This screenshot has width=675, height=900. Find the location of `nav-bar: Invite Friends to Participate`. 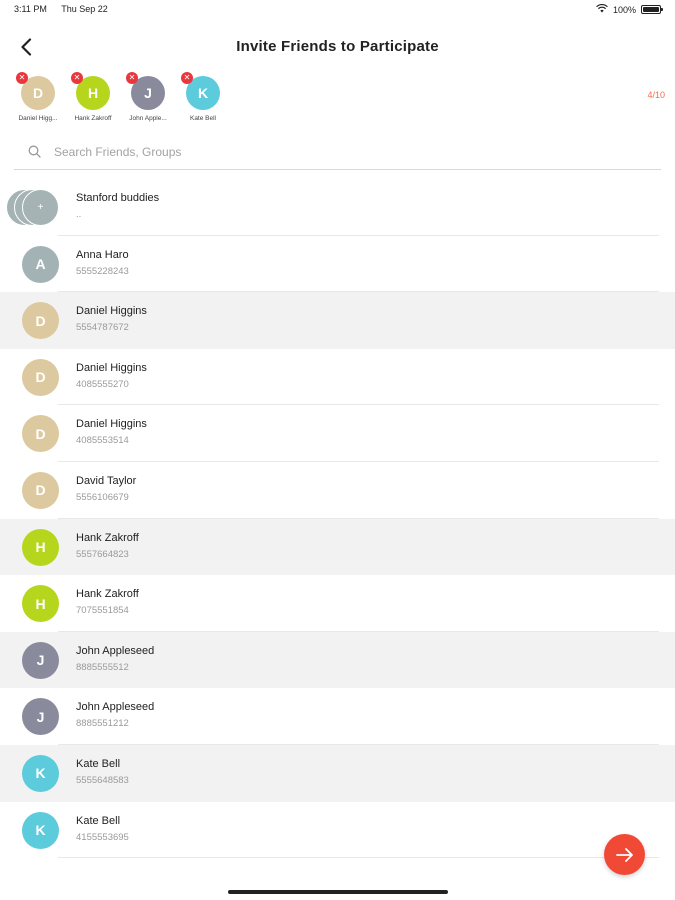

nav-bar: Invite Friends to Participate is located at coordinates (337, 47).